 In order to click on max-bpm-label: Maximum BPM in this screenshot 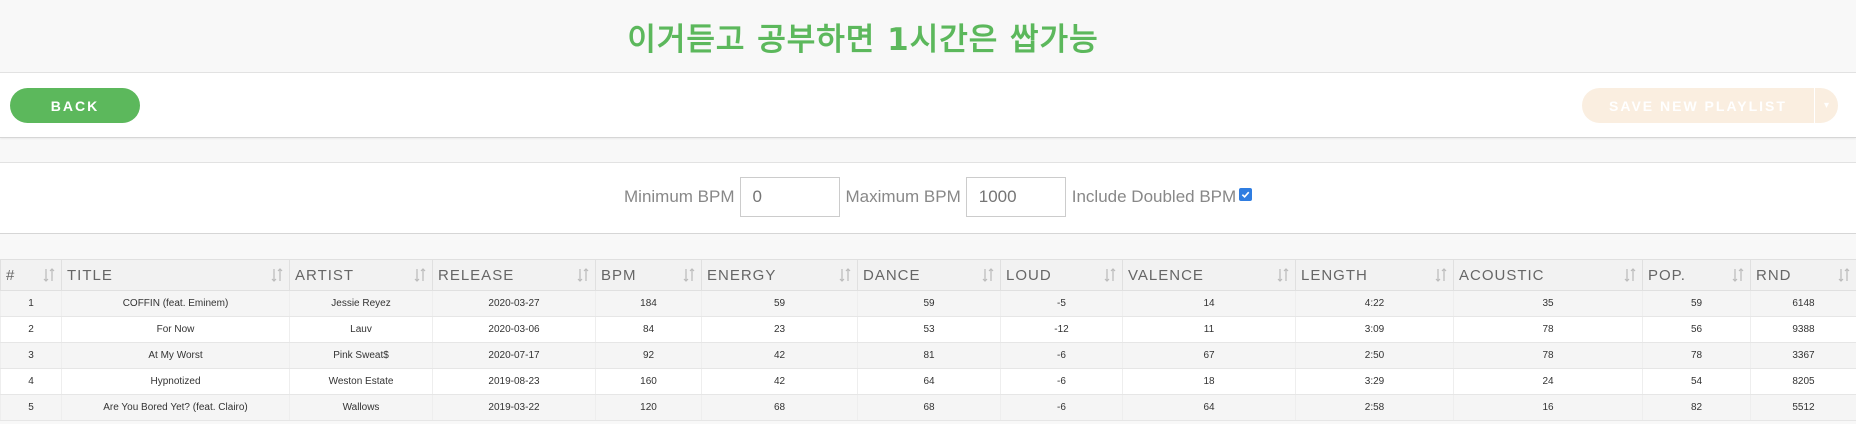, I will do `click(903, 196)`.